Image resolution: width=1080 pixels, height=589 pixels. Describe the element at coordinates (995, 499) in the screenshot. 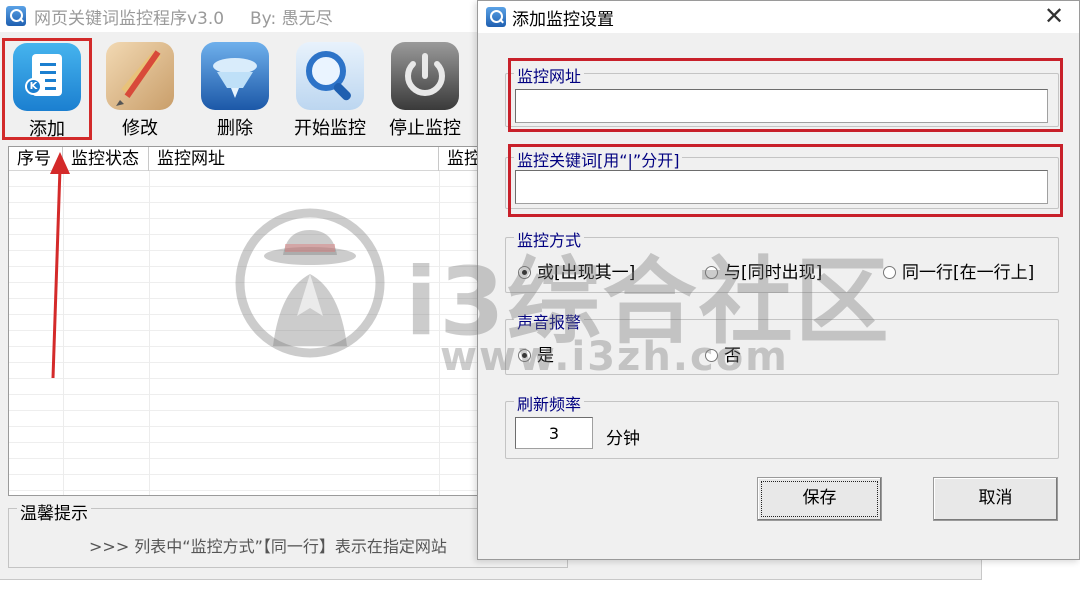

I see `cancel-button: 取消` at that location.